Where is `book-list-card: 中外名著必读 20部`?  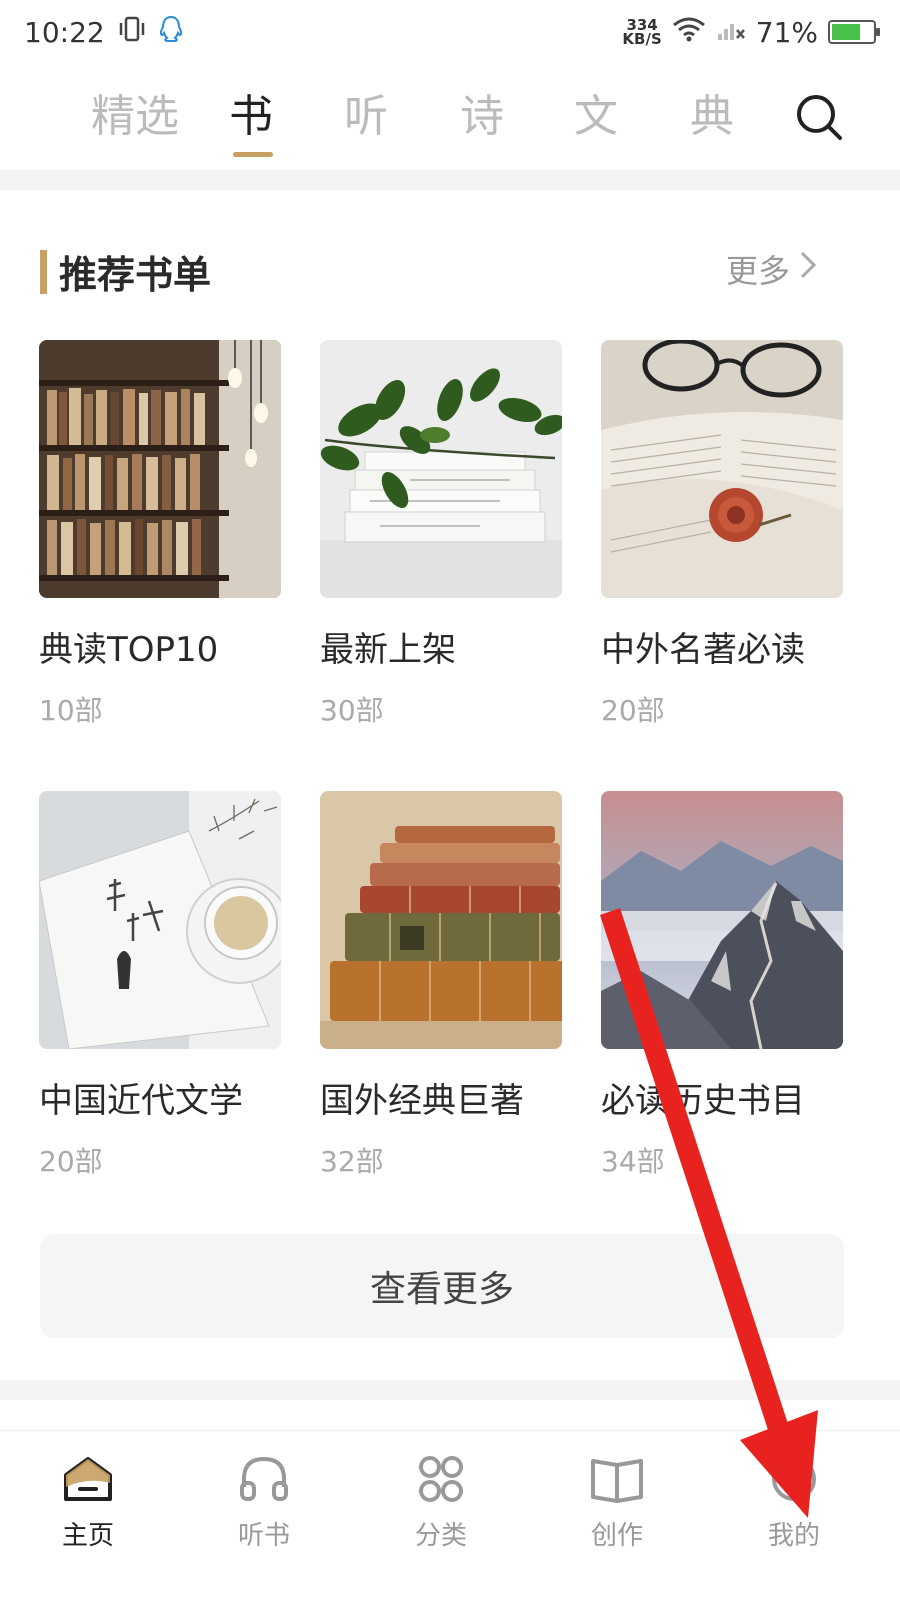 book-list-card: 中外名著必读 20部 is located at coordinates (722, 534).